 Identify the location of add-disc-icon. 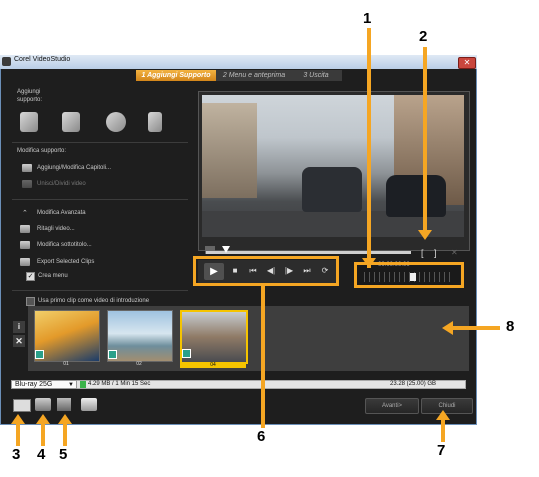
(116, 122).